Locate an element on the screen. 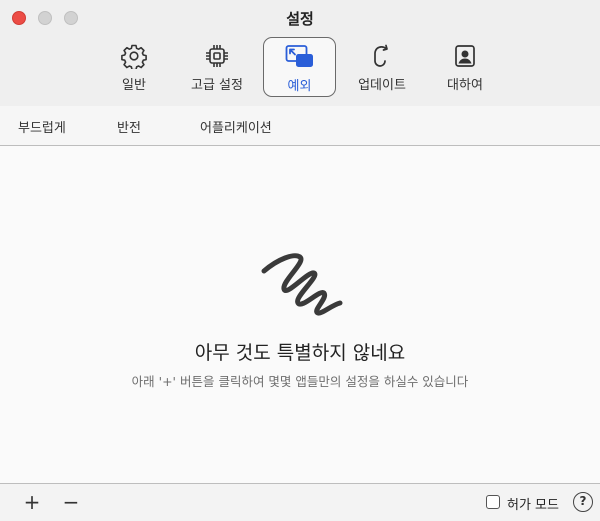  subtab-applications: 어플리케이션 is located at coordinates (236, 126).